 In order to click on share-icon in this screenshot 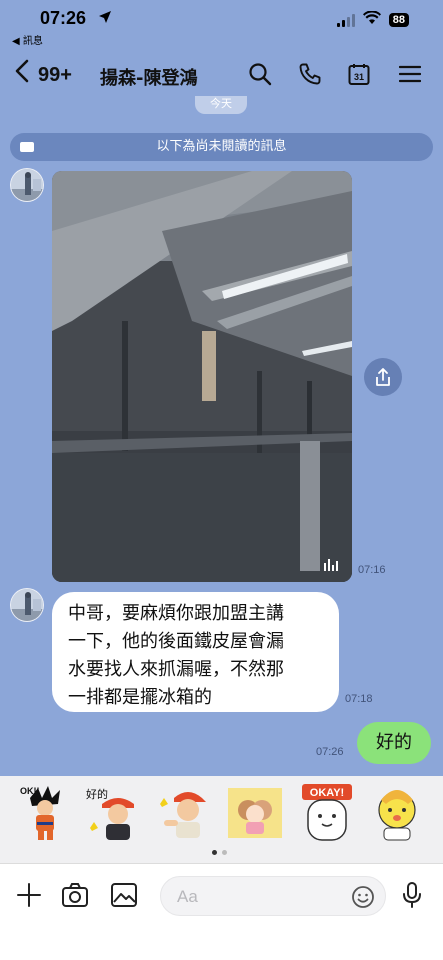, I will do `click(383, 377)`.